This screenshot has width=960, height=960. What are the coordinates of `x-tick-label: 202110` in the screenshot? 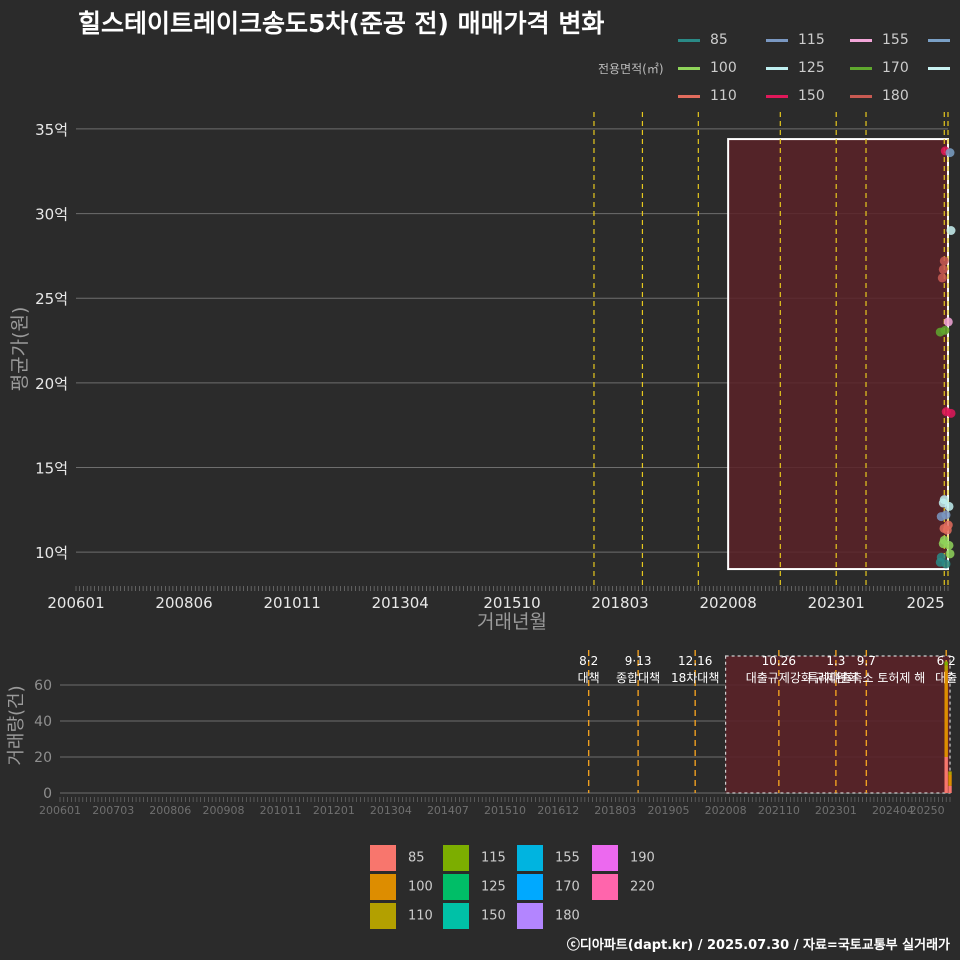 It's located at (779, 810).